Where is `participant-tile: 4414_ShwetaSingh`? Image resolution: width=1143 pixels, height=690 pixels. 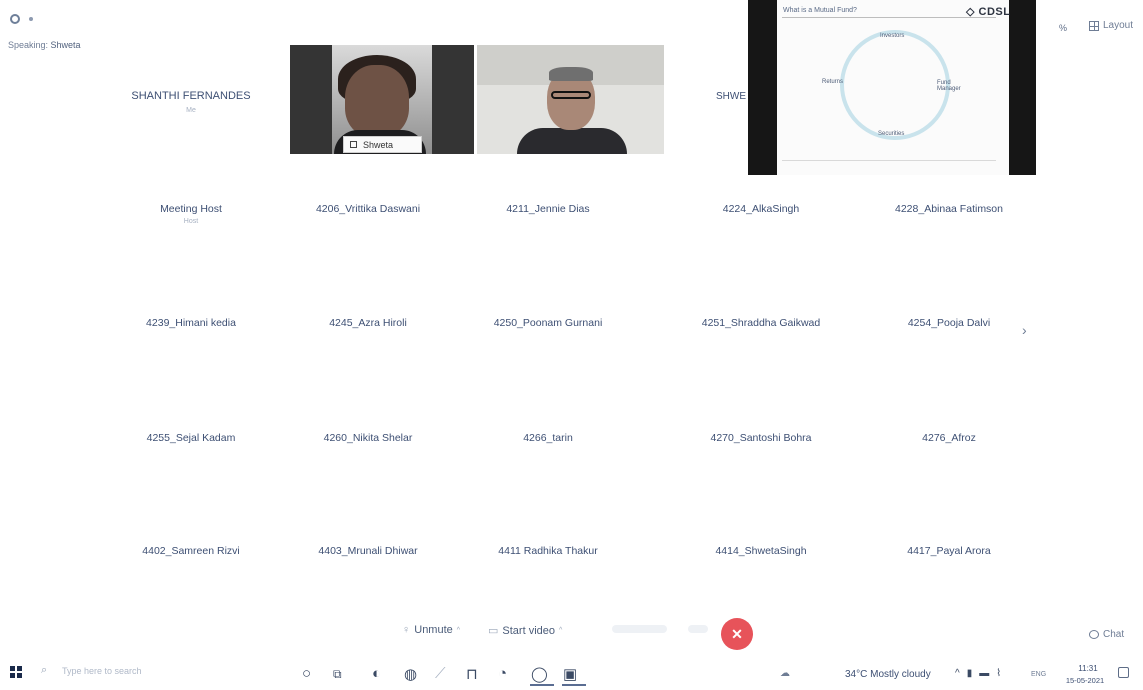
participant-tile: 4414_ShwetaSingh is located at coordinates (761, 551).